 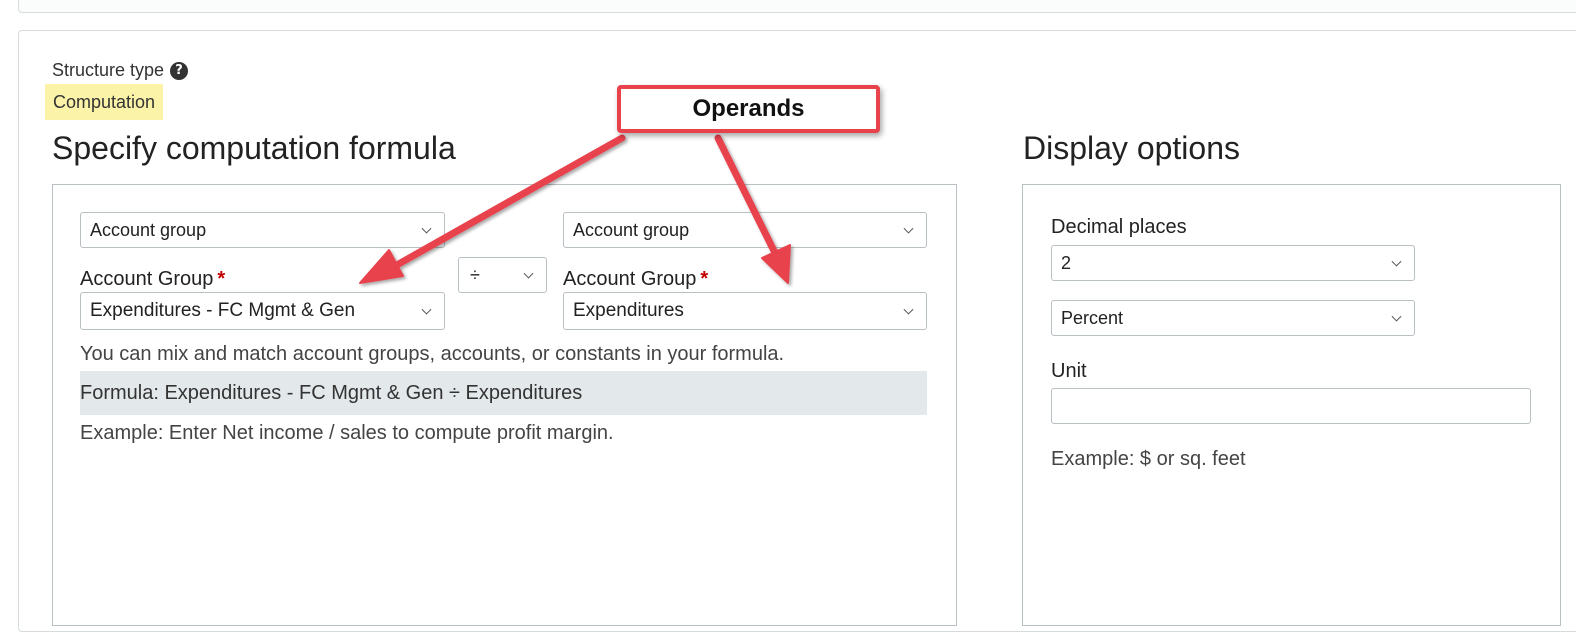 I want to click on arrow-to-right-operand, so click(x=747, y=196).